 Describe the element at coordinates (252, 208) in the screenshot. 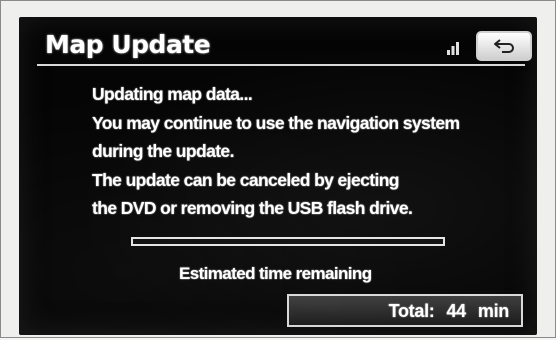

I see `message-line: the DVD or removing the USB flash drive.` at that location.